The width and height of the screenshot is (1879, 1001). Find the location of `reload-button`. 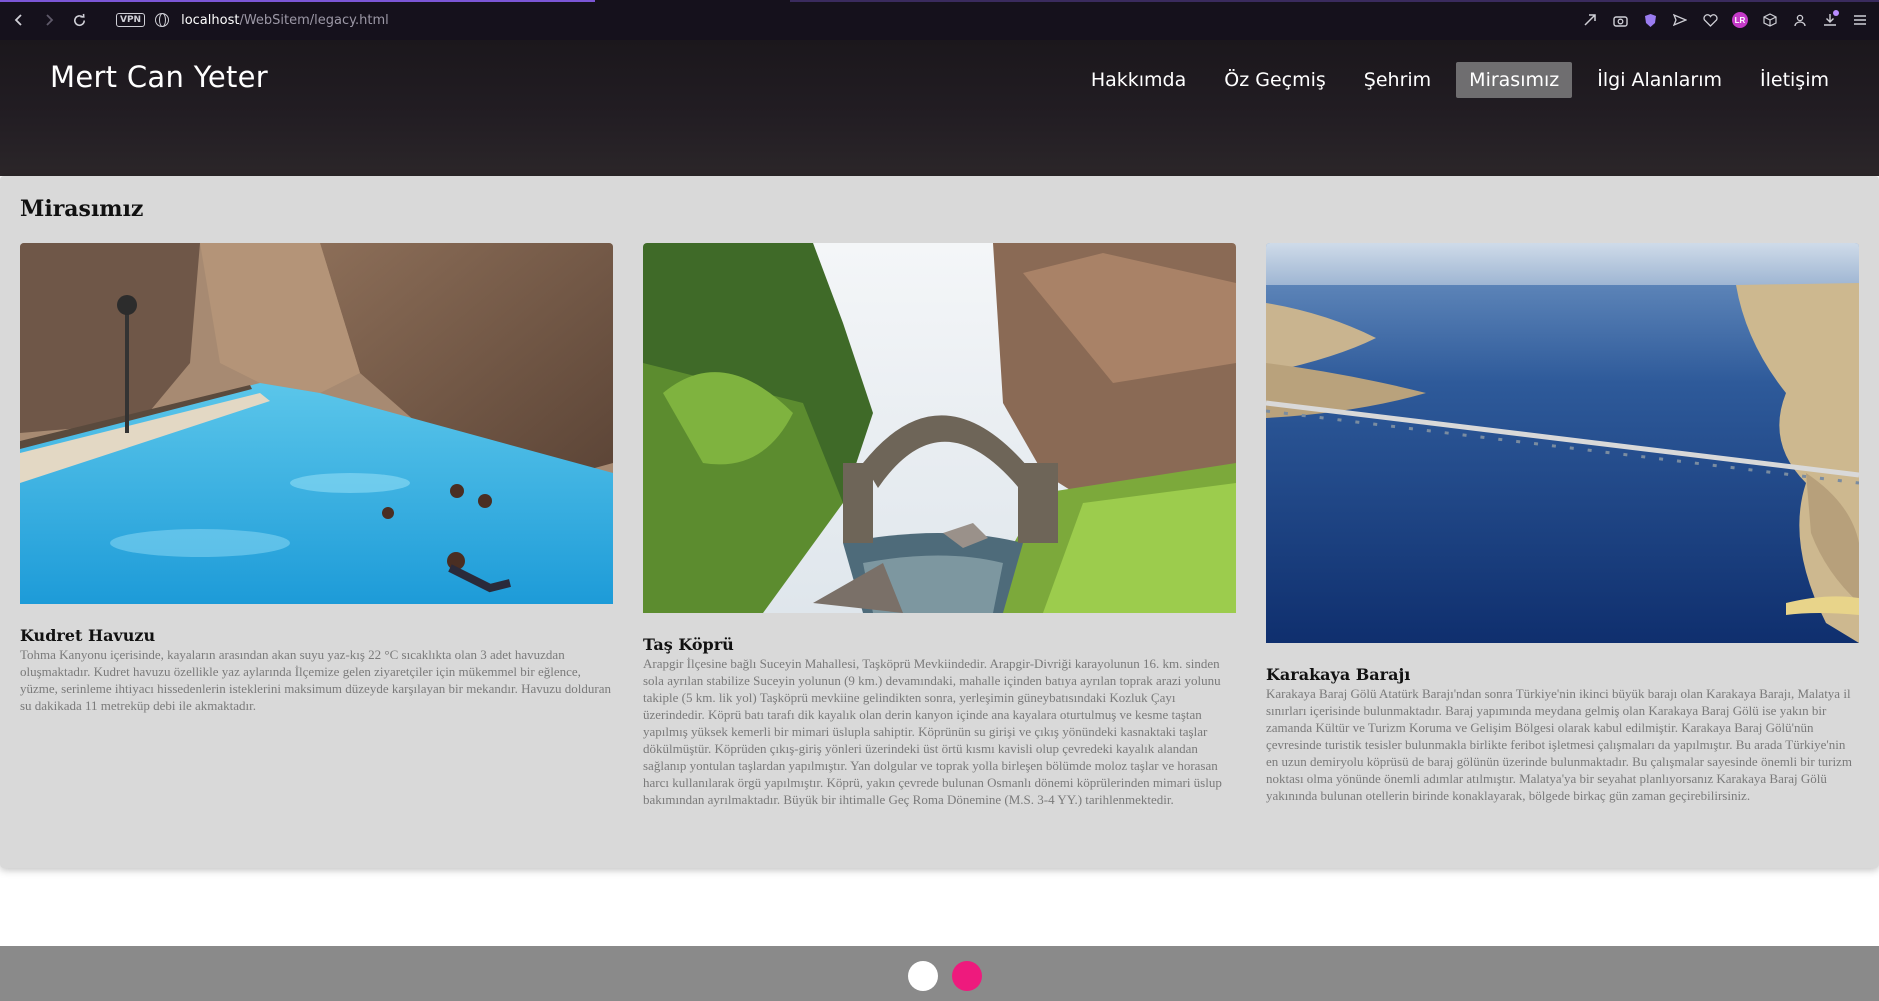

reload-button is located at coordinates (79, 20).